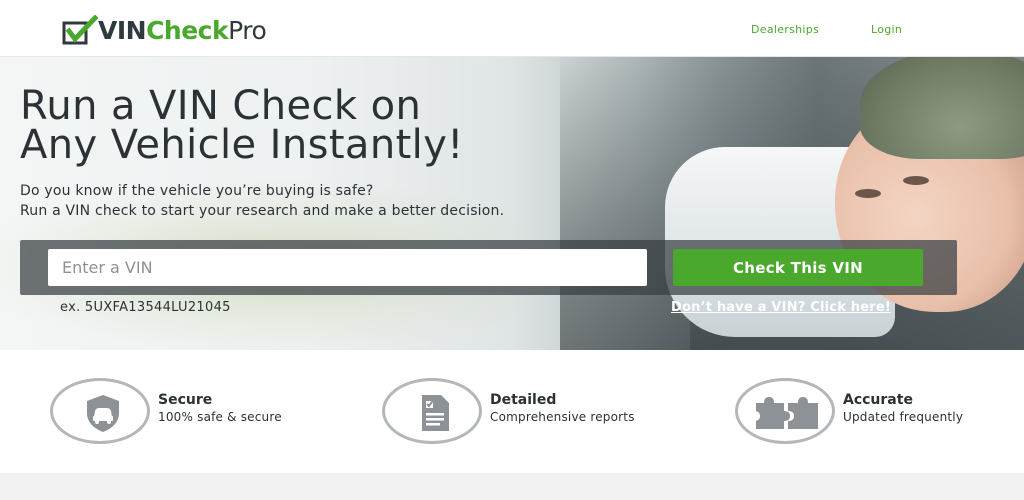 The image size is (1024, 500). I want to click on logo-wordmark: VINCheckPro, so click(182, 30).